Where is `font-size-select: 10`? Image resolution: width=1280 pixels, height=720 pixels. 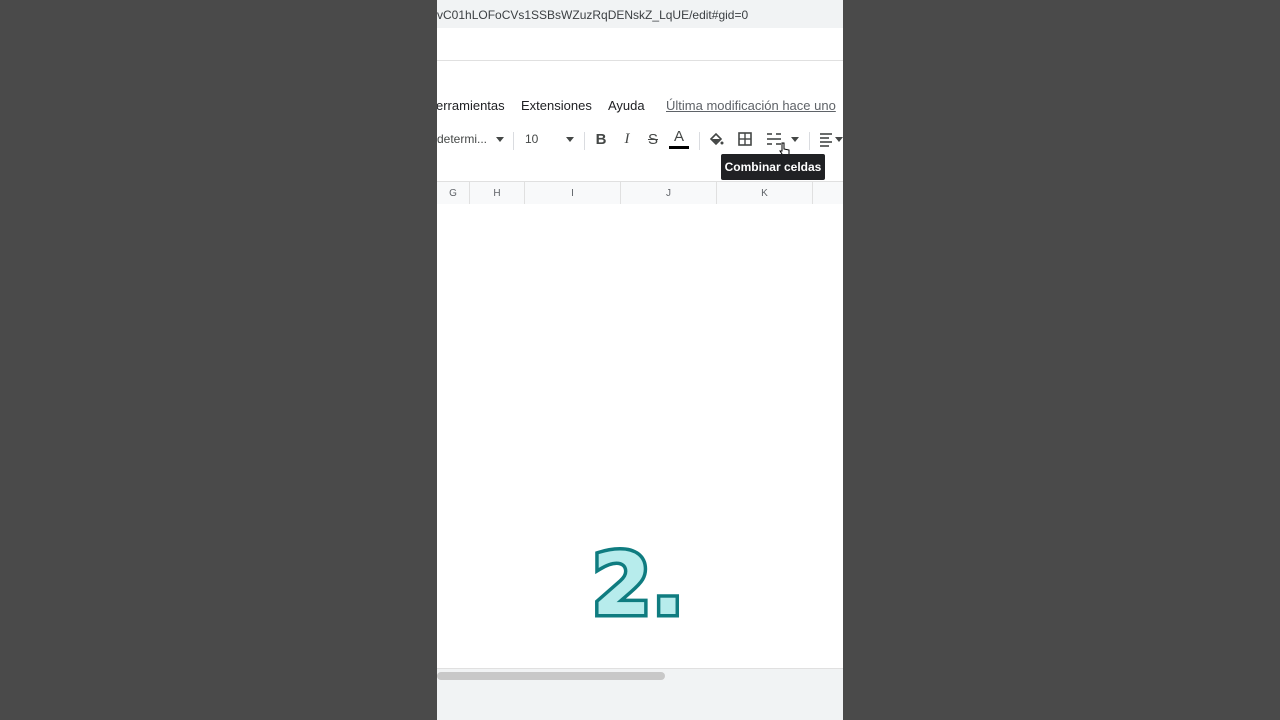 font-size-select: 10 is located at coordinates (540, 139).